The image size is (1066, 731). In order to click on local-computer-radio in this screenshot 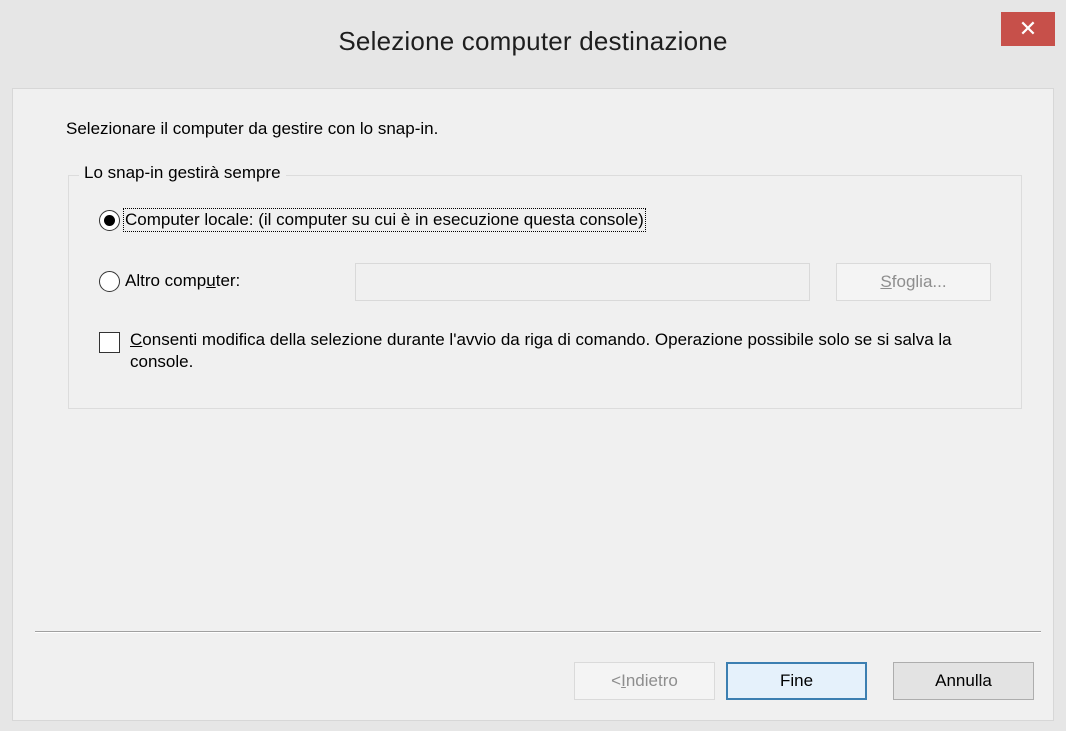, I will do `click(109, 220)`.